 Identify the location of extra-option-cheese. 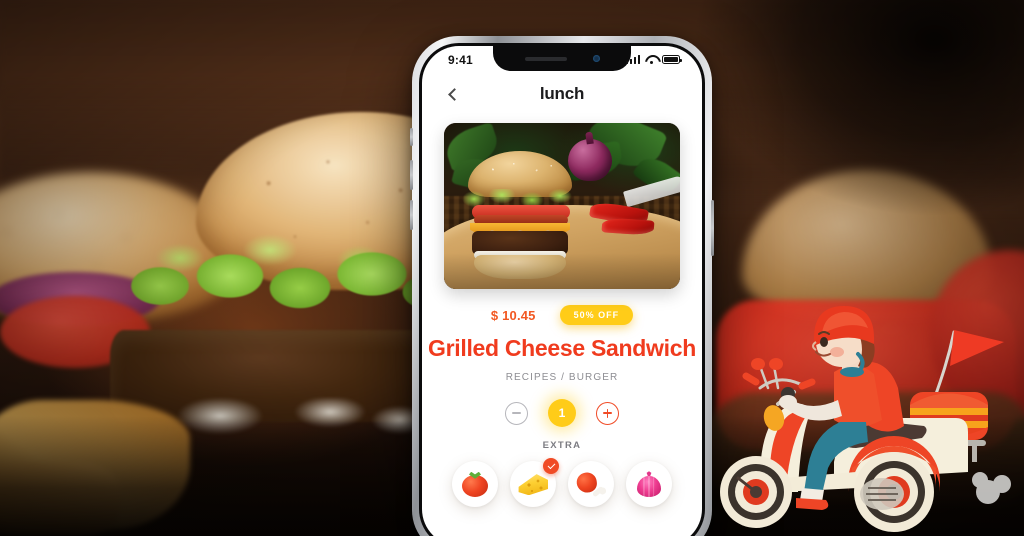
(534, 483).